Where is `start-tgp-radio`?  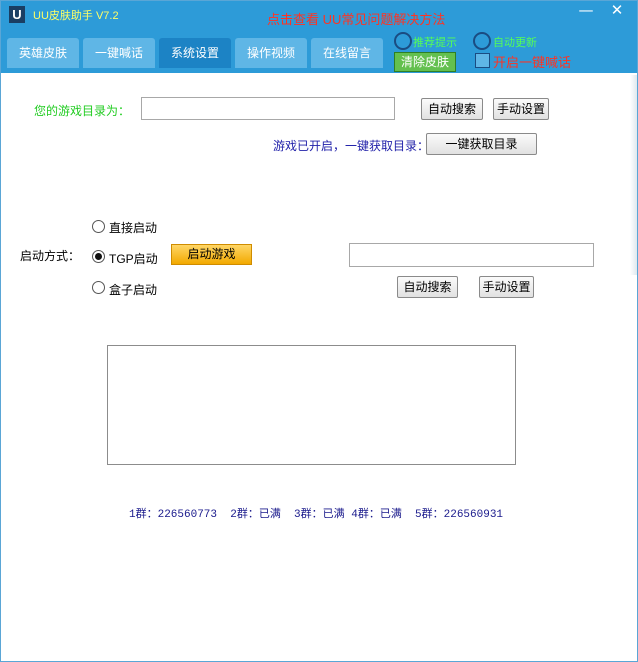
start-tgp-radio is located at coordinates (98, 256).